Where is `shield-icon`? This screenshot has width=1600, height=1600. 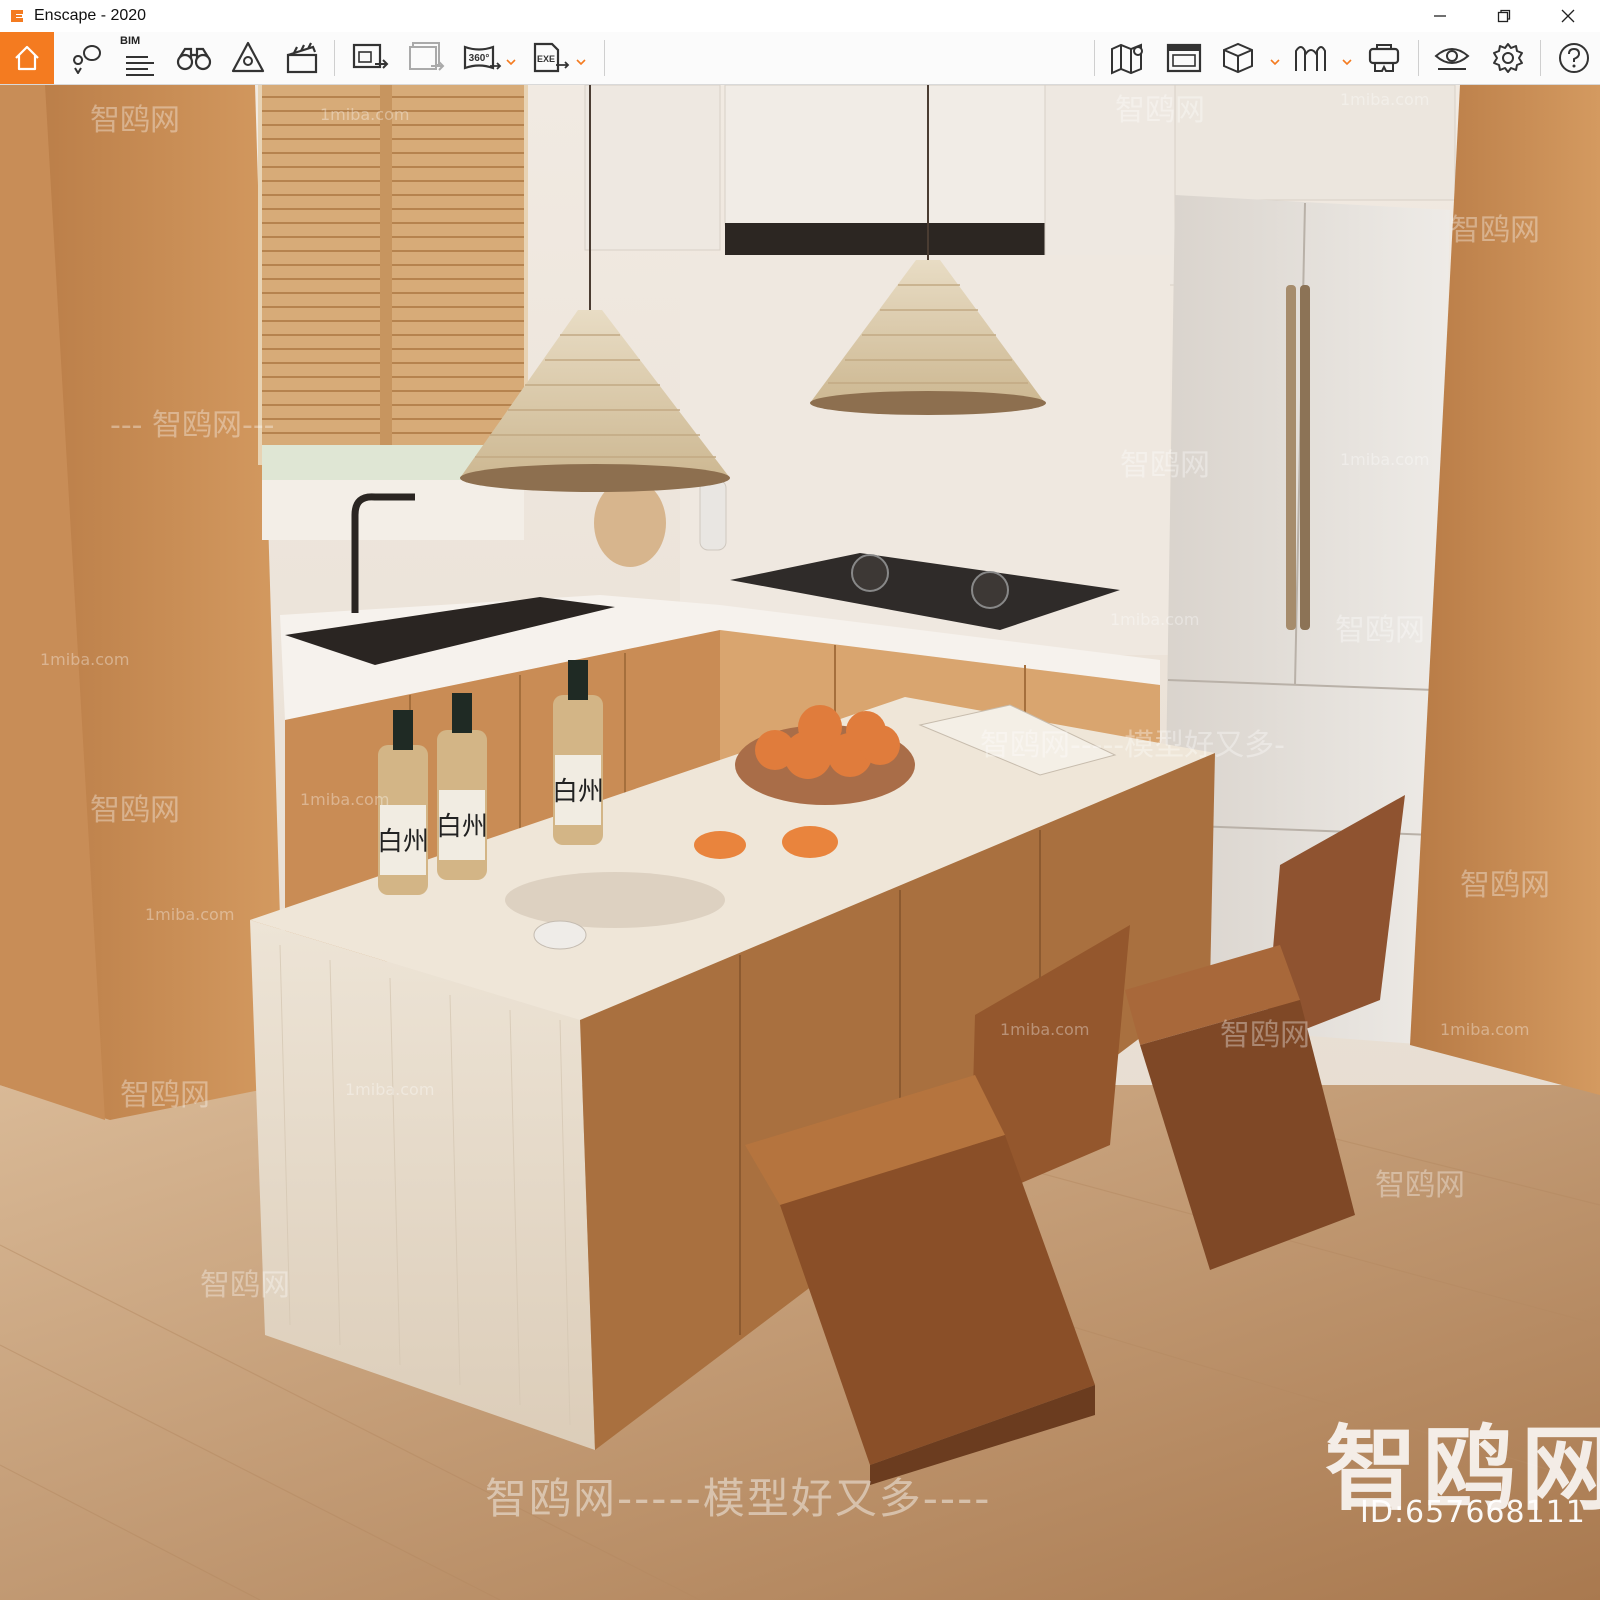 shield-icon is located at coordinates (248, 57).